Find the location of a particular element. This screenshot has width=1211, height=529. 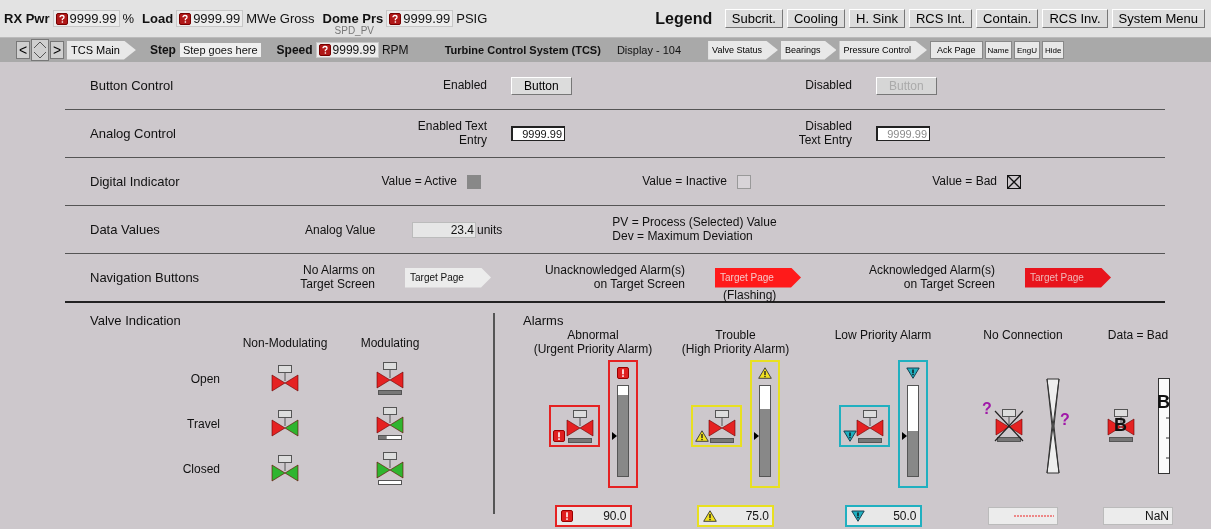

row-label: Analog Control is located at coordinates (133, 133).